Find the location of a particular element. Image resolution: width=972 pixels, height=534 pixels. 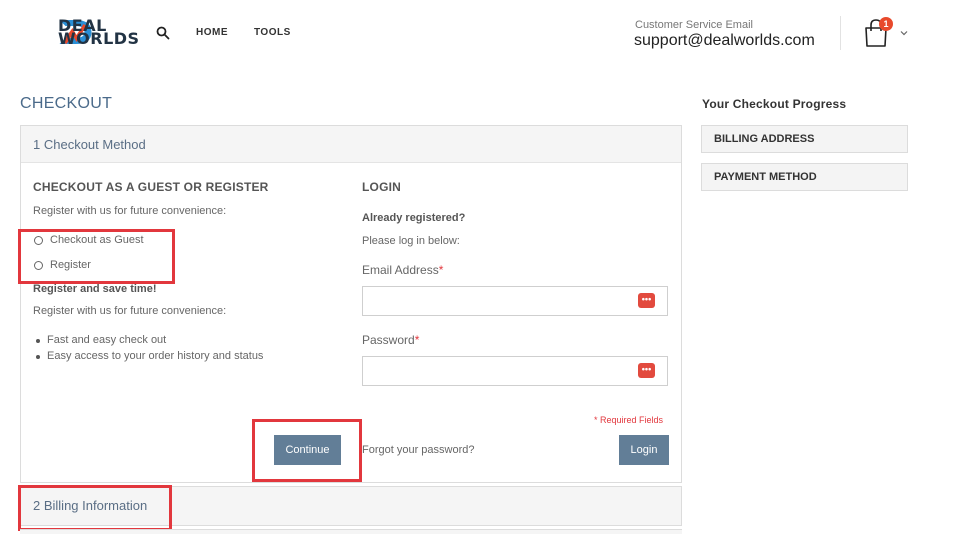

register-intro-2: Register with us for future convenience: is located at coordinates (130, 311).